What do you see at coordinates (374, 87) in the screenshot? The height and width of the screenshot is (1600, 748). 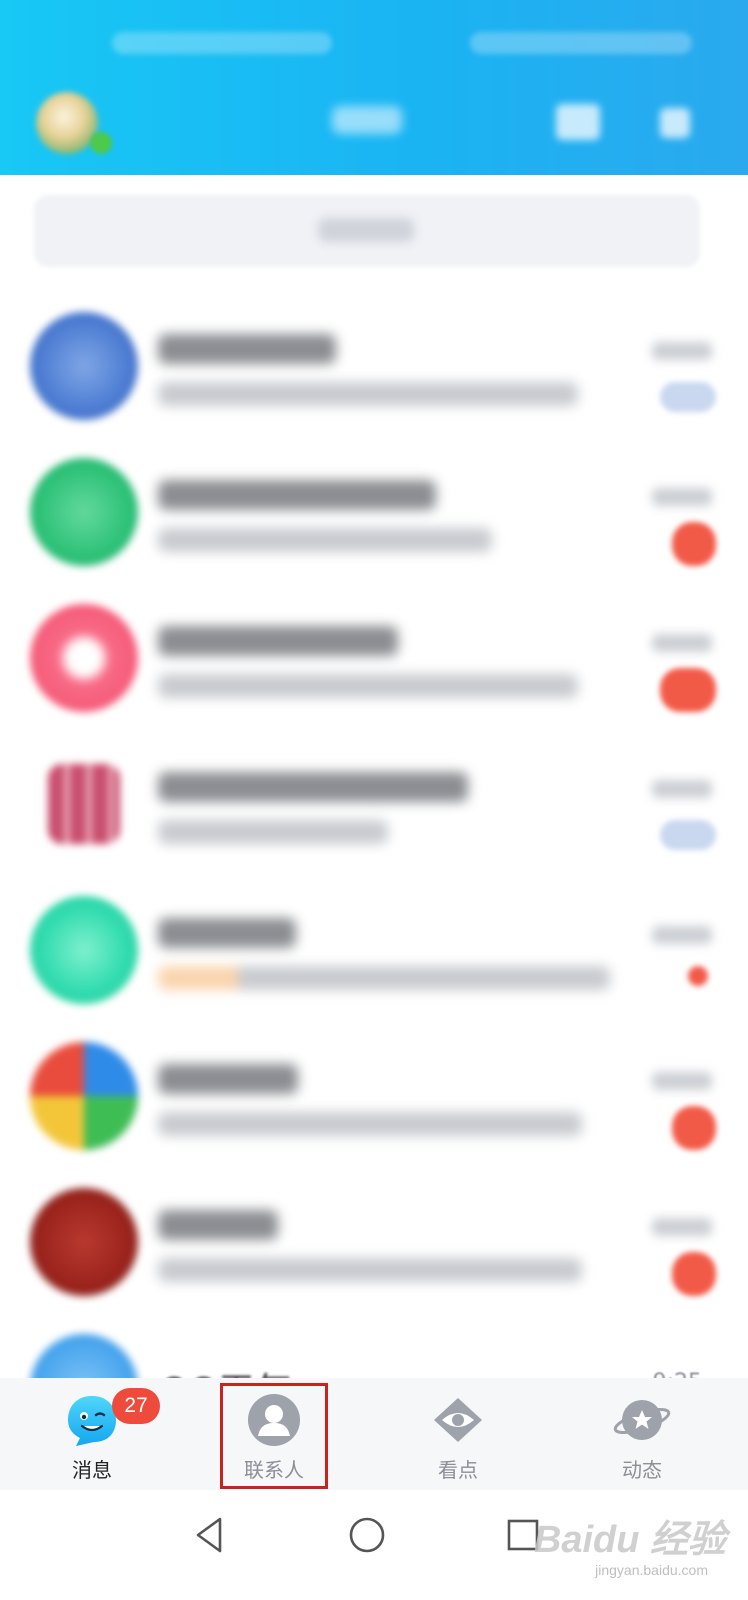 I see `app-header` at bounding box center [374, 87].